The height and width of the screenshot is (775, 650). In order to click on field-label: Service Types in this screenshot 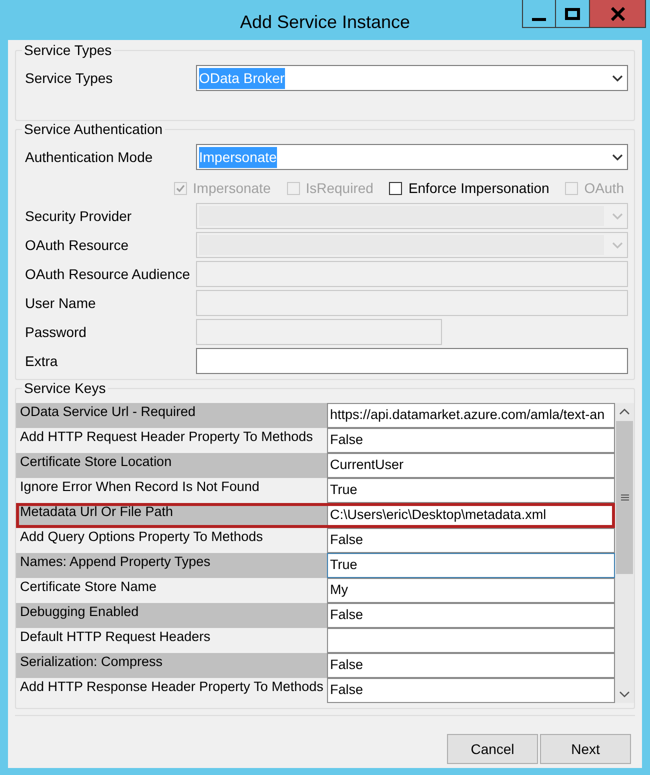, I will do `click(69, 78)`.